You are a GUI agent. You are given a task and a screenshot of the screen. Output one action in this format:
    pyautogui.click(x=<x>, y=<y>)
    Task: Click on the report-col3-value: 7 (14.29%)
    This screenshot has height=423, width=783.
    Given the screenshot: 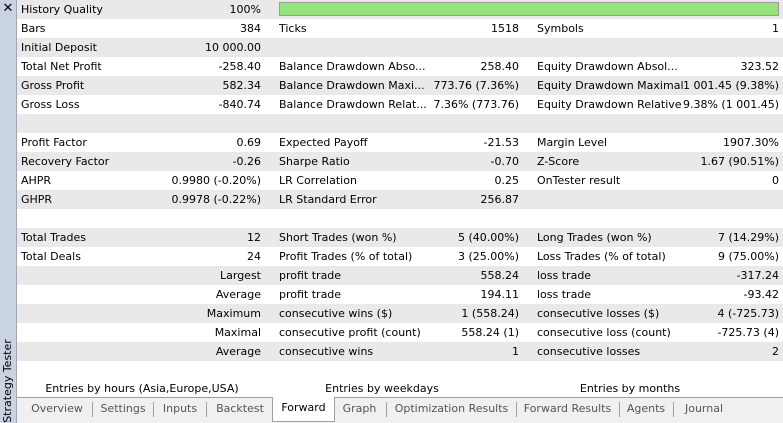 What is the action you would take?
    pyautogui.click(x=748, y=237)
    